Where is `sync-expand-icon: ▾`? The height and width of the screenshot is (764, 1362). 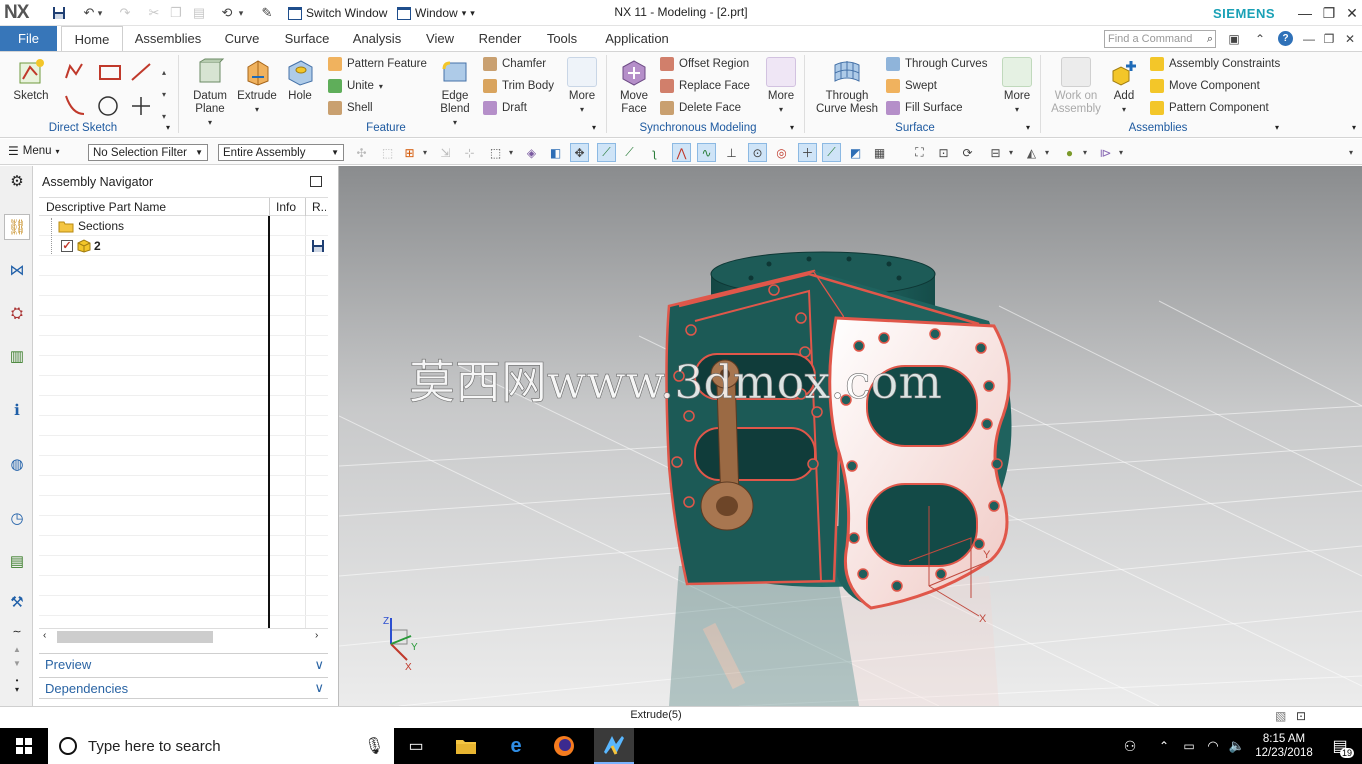
sync-expand-icon: ▾ is located at coordinates (792, 127).